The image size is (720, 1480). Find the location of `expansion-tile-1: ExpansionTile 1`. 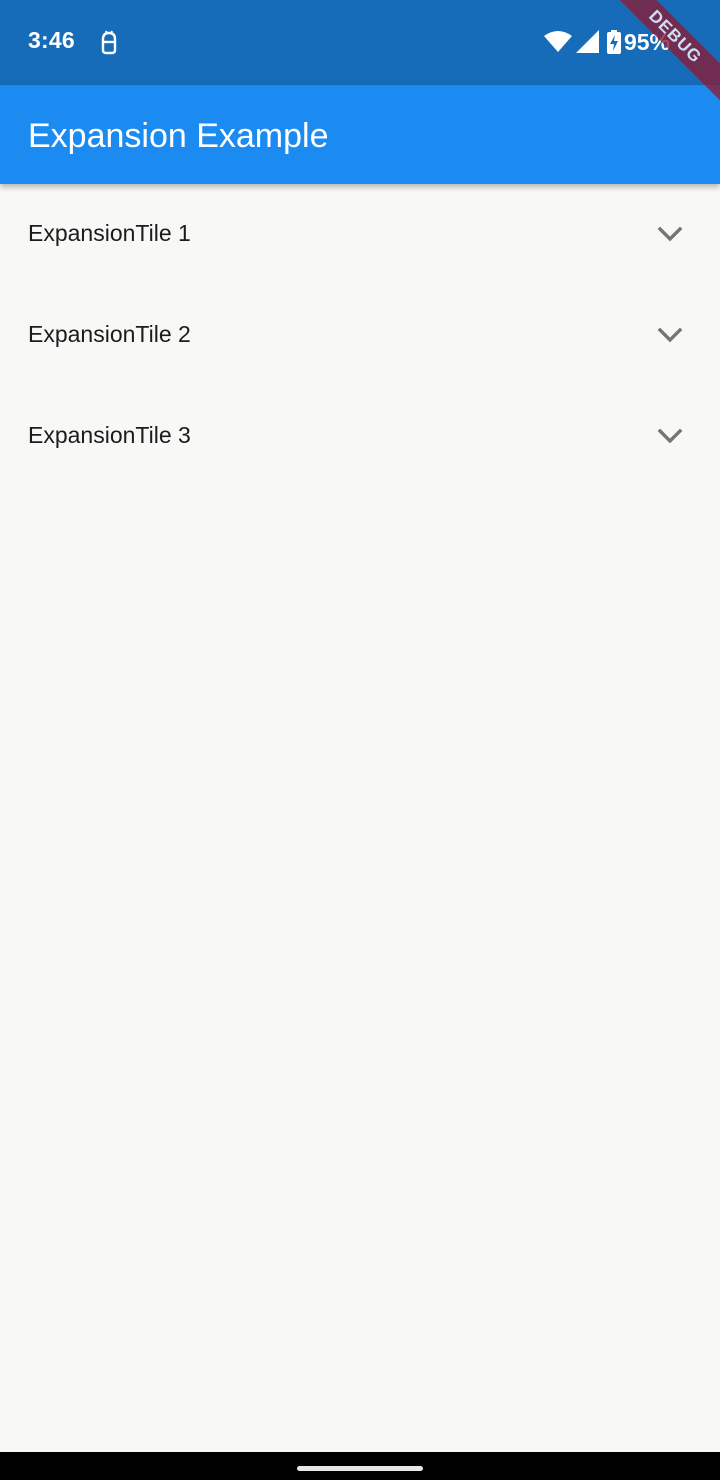

expansion-tile-1: ExpansionTile 1 is located at coordinates (360, 234).